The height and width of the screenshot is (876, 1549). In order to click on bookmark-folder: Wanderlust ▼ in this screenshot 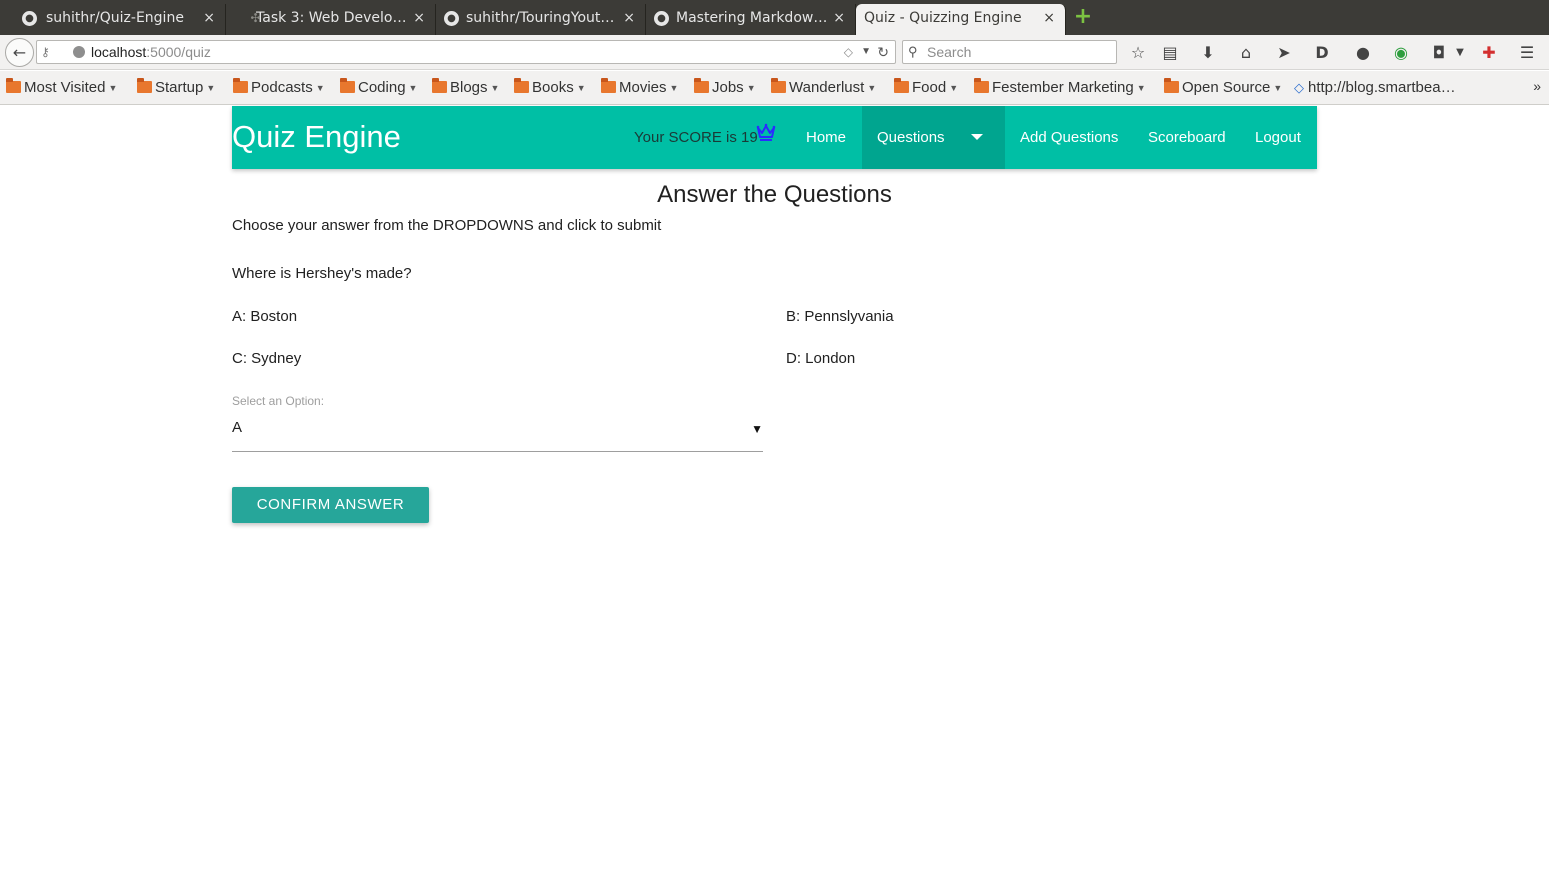, I will do `click(823, 87)`.